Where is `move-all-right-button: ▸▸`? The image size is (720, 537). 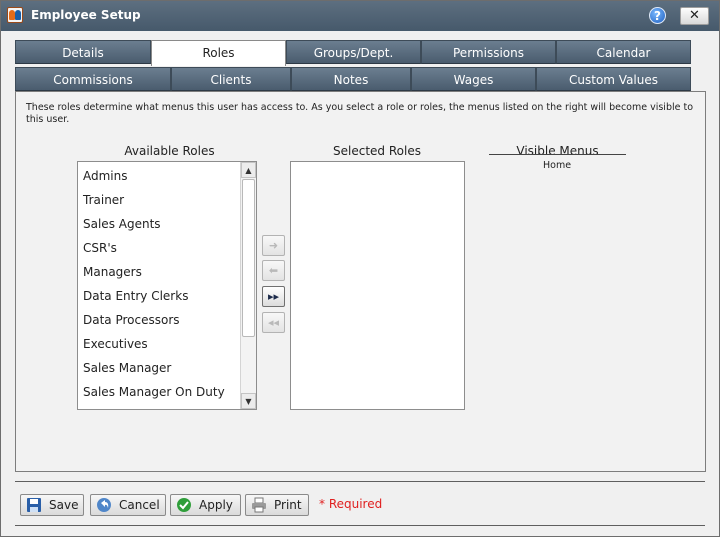
move-all-right-button: ▸▸ is located at coordinates (273, 296).